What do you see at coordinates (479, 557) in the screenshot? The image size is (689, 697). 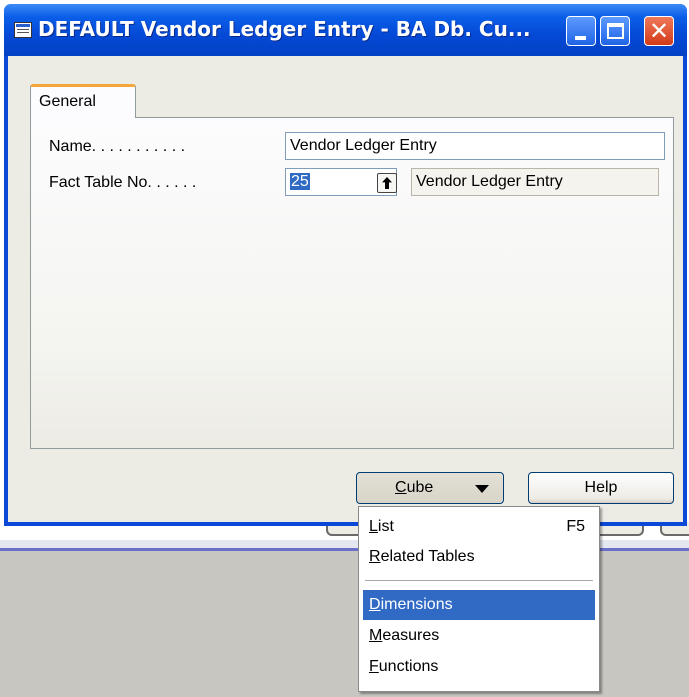 I see `menu-item-related-tables: Related Tables` at bounding box center [479, 557].